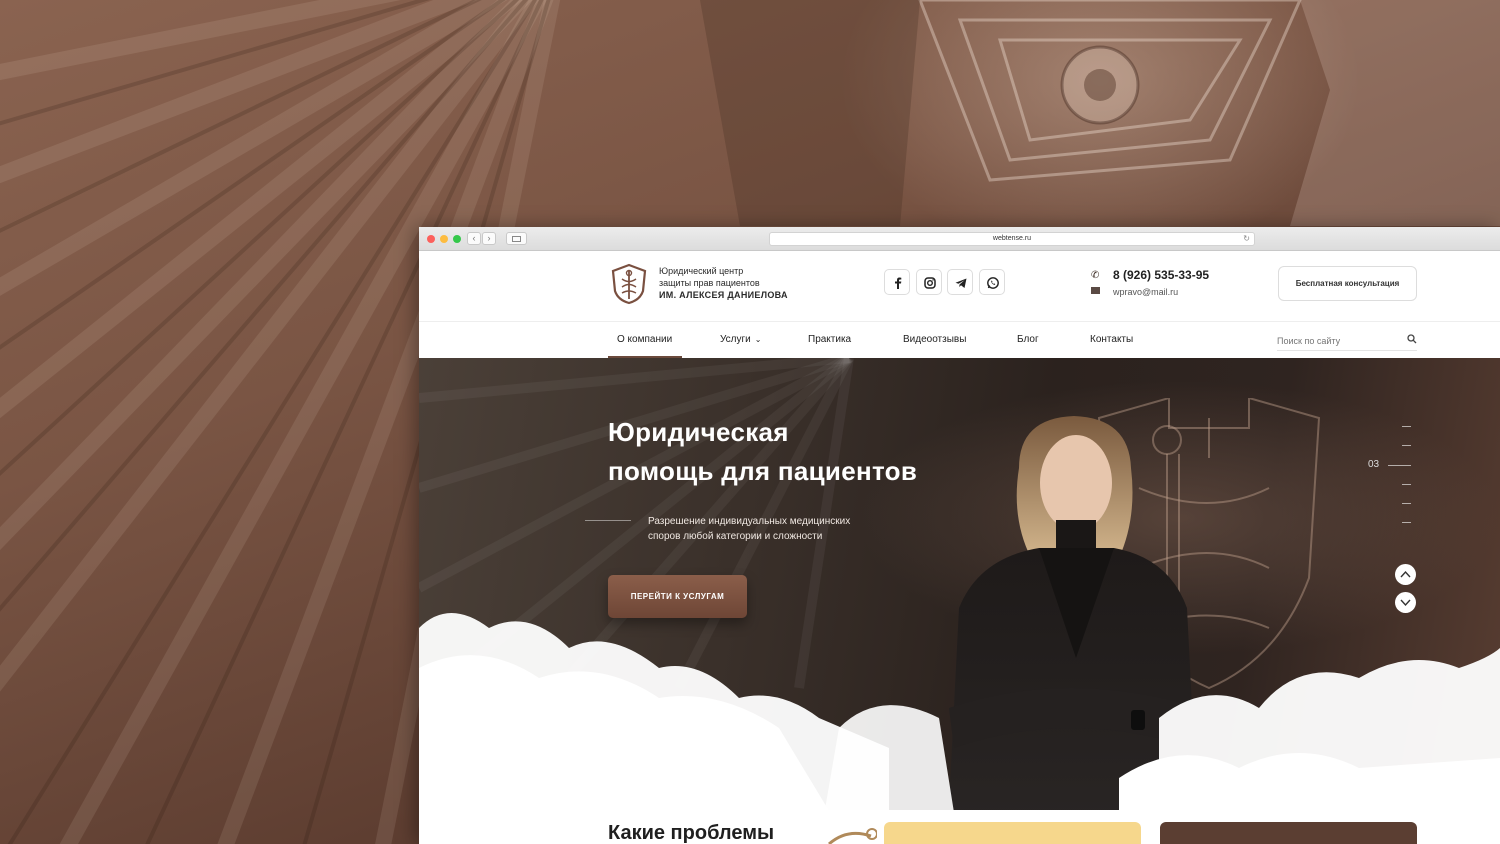 The height and width of the screenshot is (844, 1500). Describe the element at coordinates (1111, 339) in the screenshot. I see `nav-item-contacts: Контакты` at that location.